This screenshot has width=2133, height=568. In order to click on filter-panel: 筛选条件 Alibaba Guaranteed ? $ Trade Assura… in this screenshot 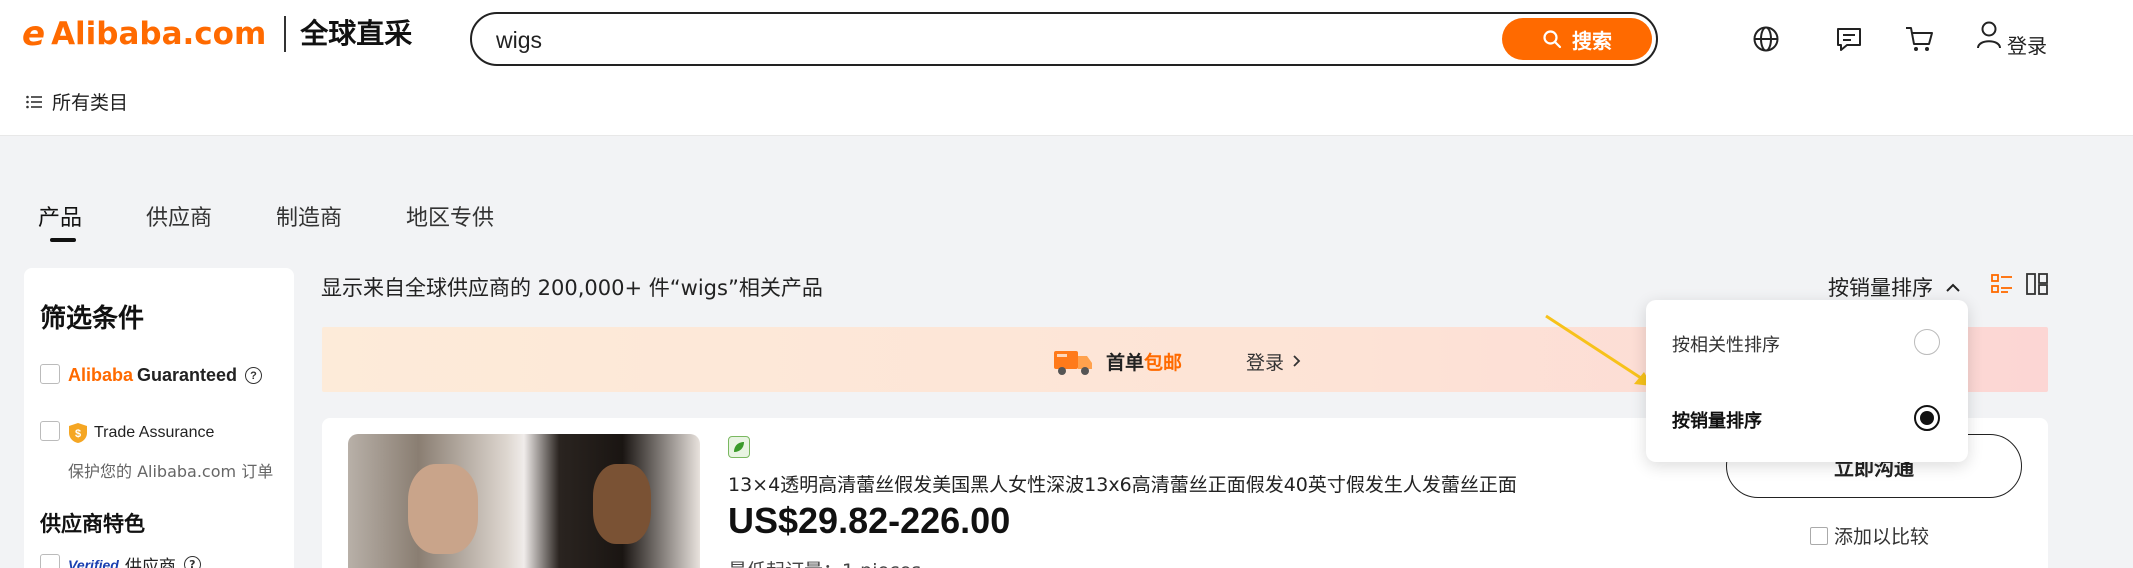, I will do `click(159, 418)`.